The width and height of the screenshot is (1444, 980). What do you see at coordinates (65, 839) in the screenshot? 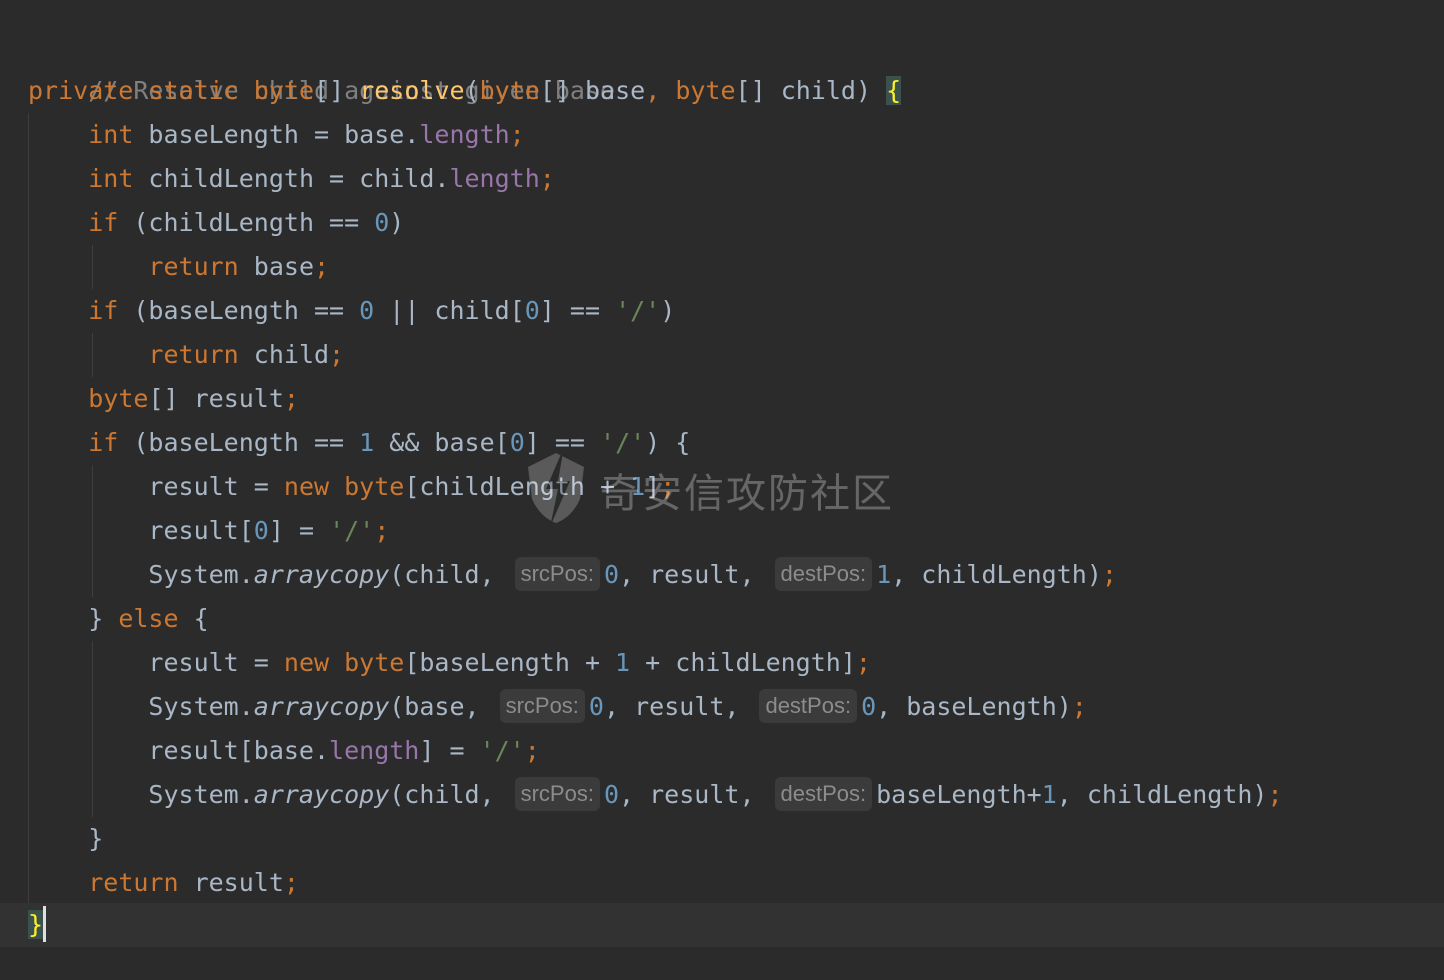
I see `code-line-19: }` at bounding box center [65, 839].